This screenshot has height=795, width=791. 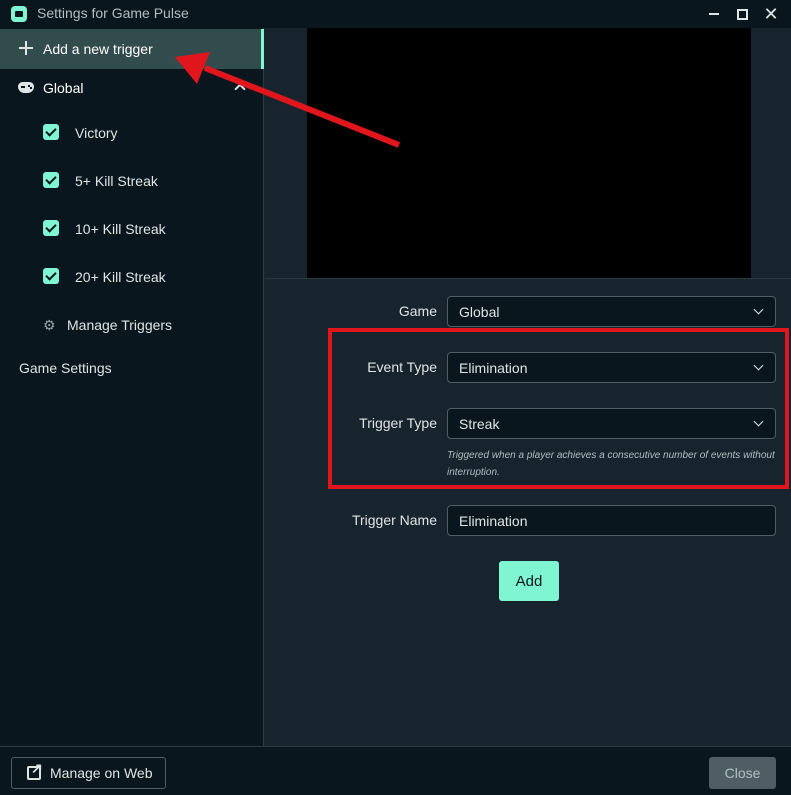 I want to click on sidebar-item-label: 5+ Kill Streak, so click(x=116, y=181).